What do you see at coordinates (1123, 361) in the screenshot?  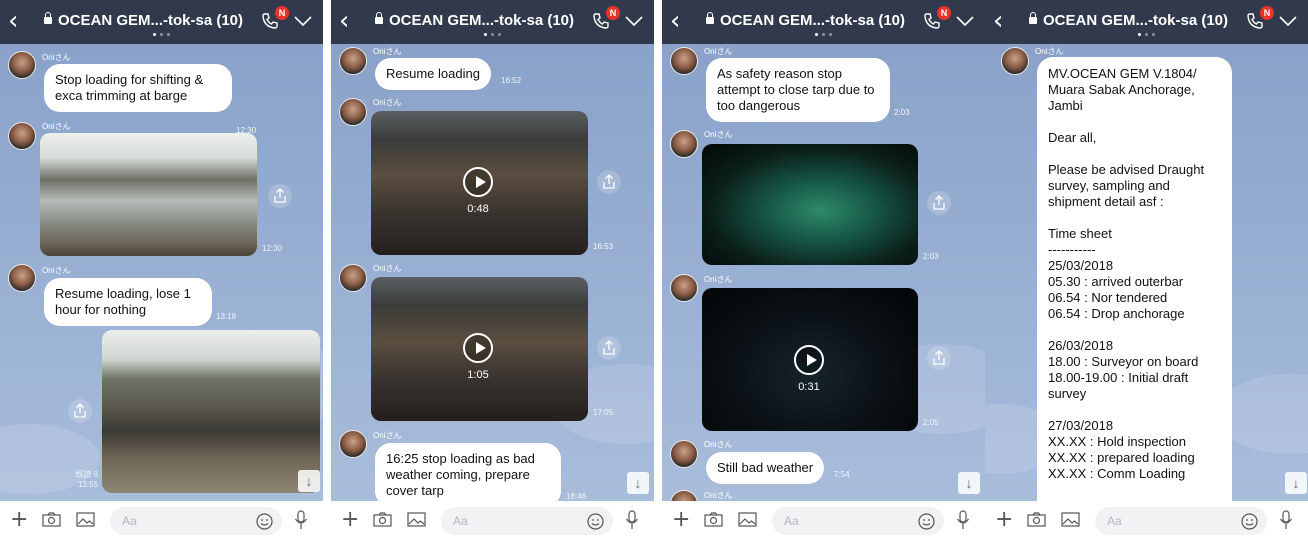 I see `message-line: 18.00 : Surveyor on board` at bounding box center [1123, 361].